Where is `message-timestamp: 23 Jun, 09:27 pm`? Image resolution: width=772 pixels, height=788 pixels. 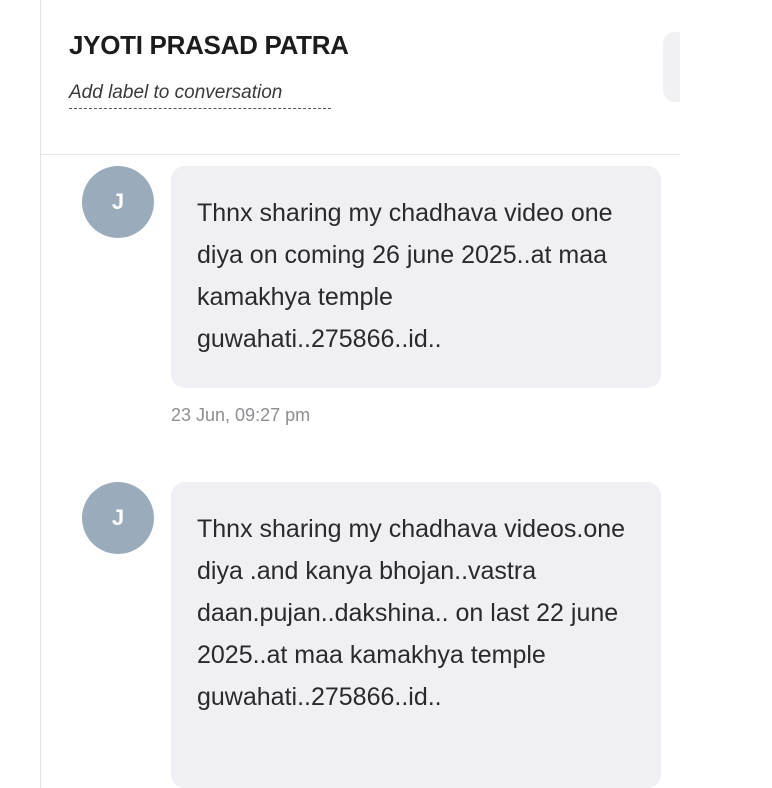
message-timestamp: 23 Jun, 09:27 pm is located at coordinates (241, 415).